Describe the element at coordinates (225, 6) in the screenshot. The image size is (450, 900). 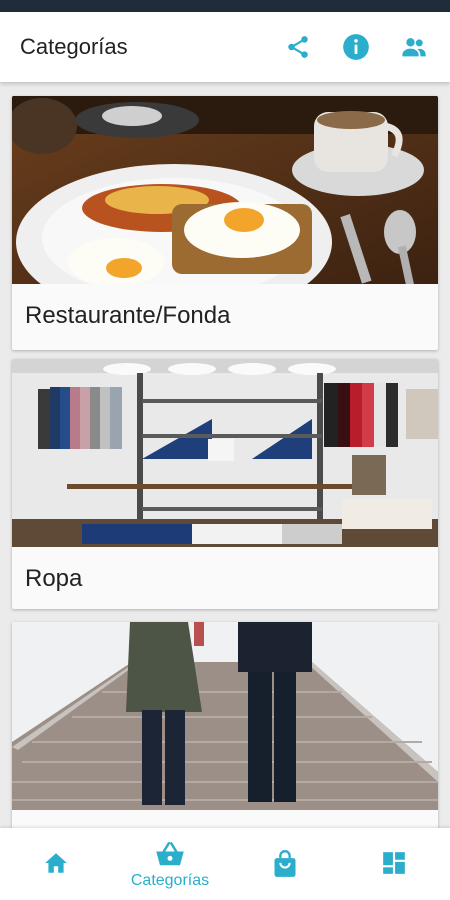
I see `status-bar` at that location.